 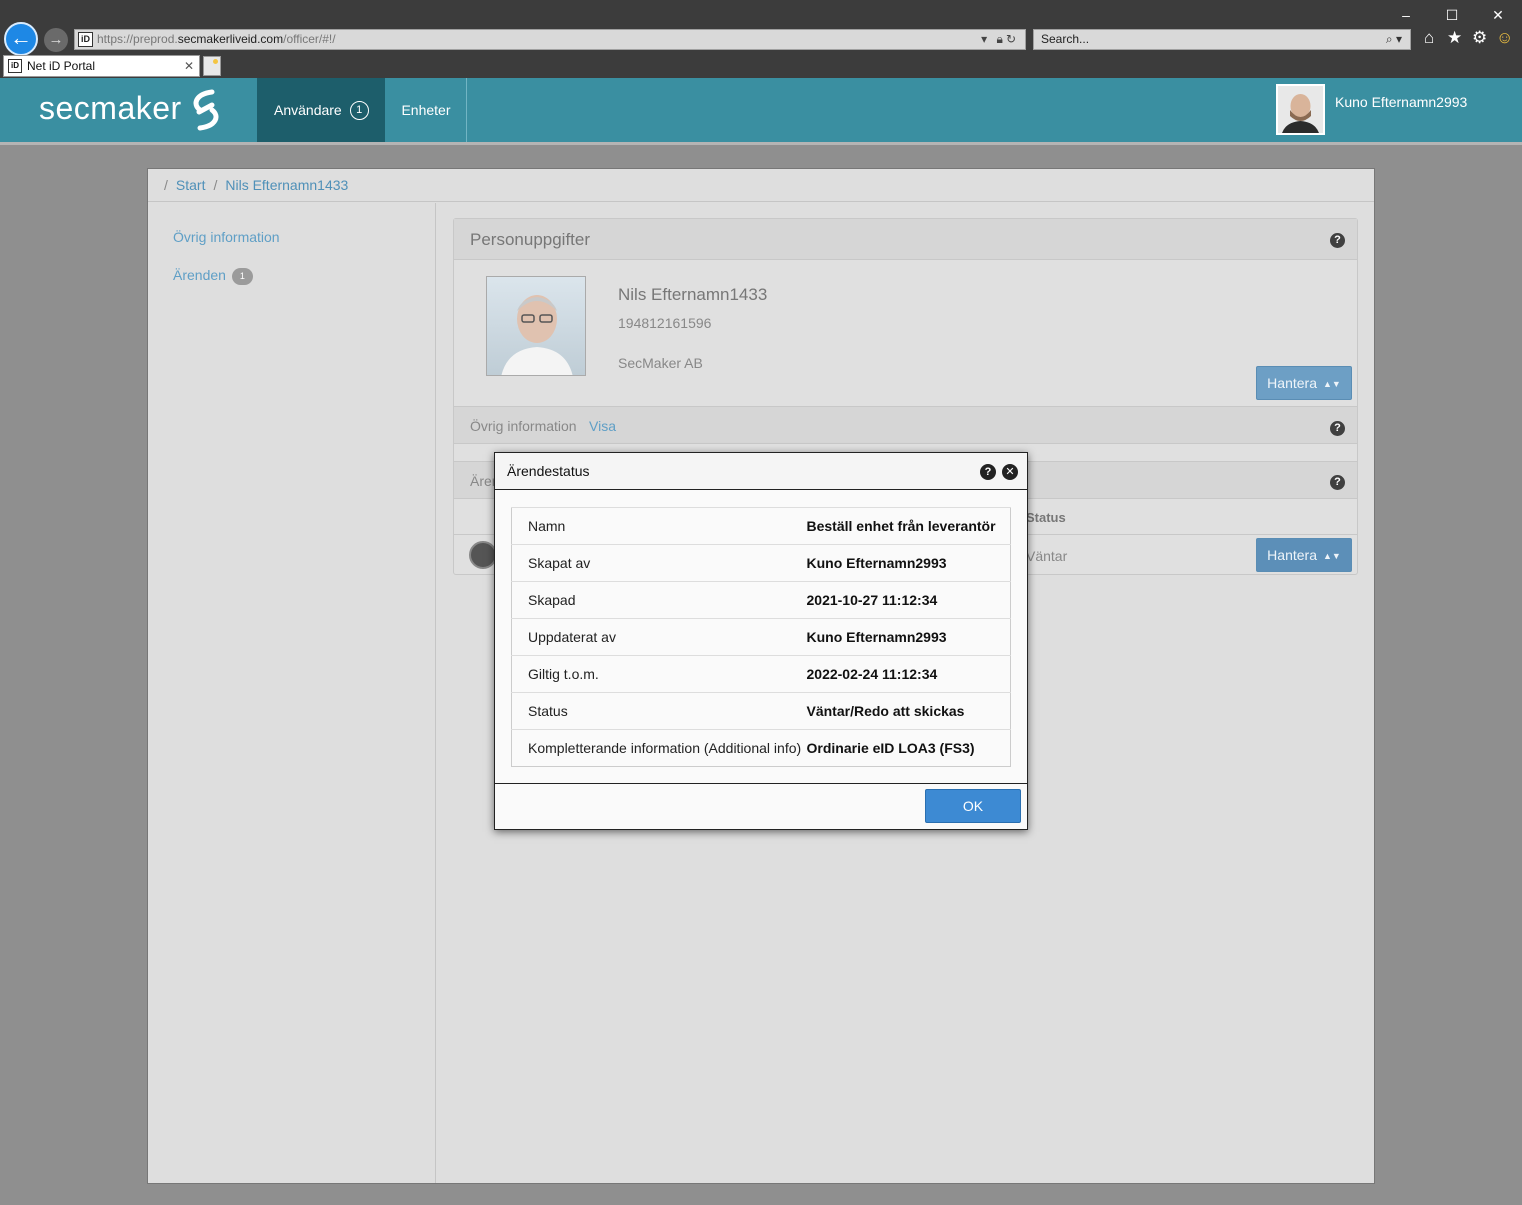 What do you see at coordinates (1304, 383) in the screenshot?
I see `manage-person-button: Hantera ▲▼` at bounding box center [1304, 383].